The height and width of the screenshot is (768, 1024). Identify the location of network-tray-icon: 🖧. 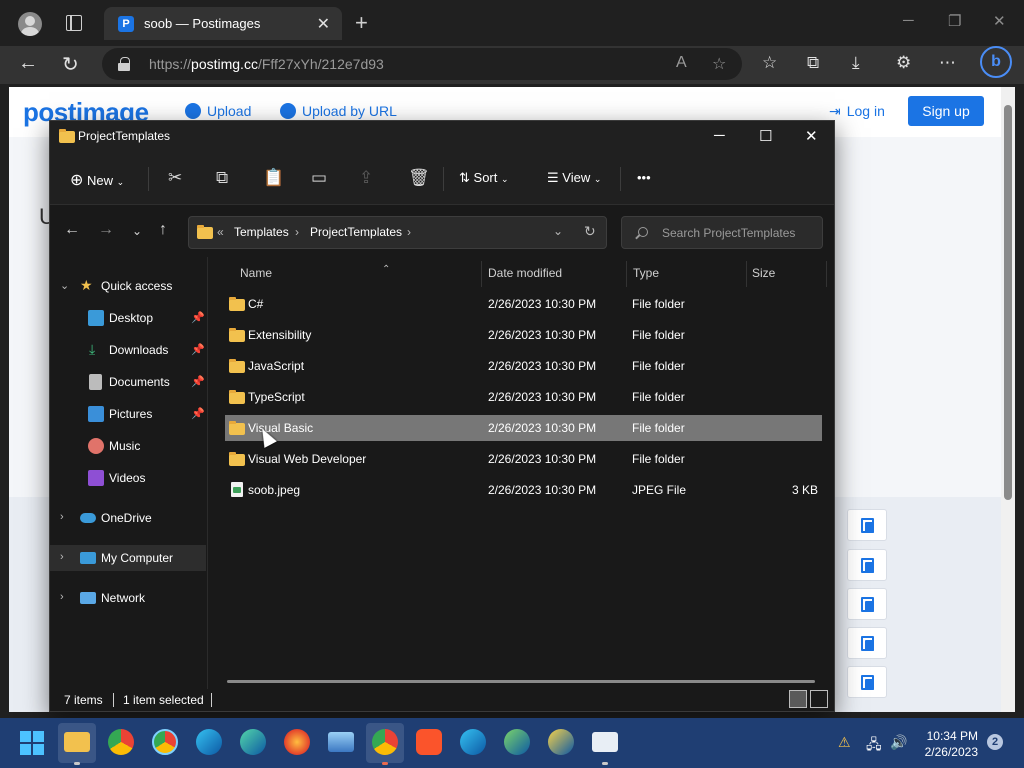
(874, 746).